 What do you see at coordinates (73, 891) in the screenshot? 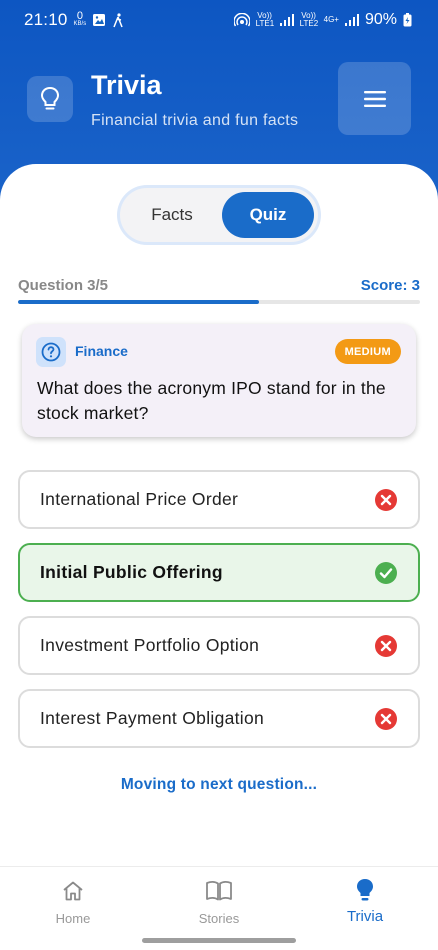
I see `home-icon` at bounding box center [73, 891].